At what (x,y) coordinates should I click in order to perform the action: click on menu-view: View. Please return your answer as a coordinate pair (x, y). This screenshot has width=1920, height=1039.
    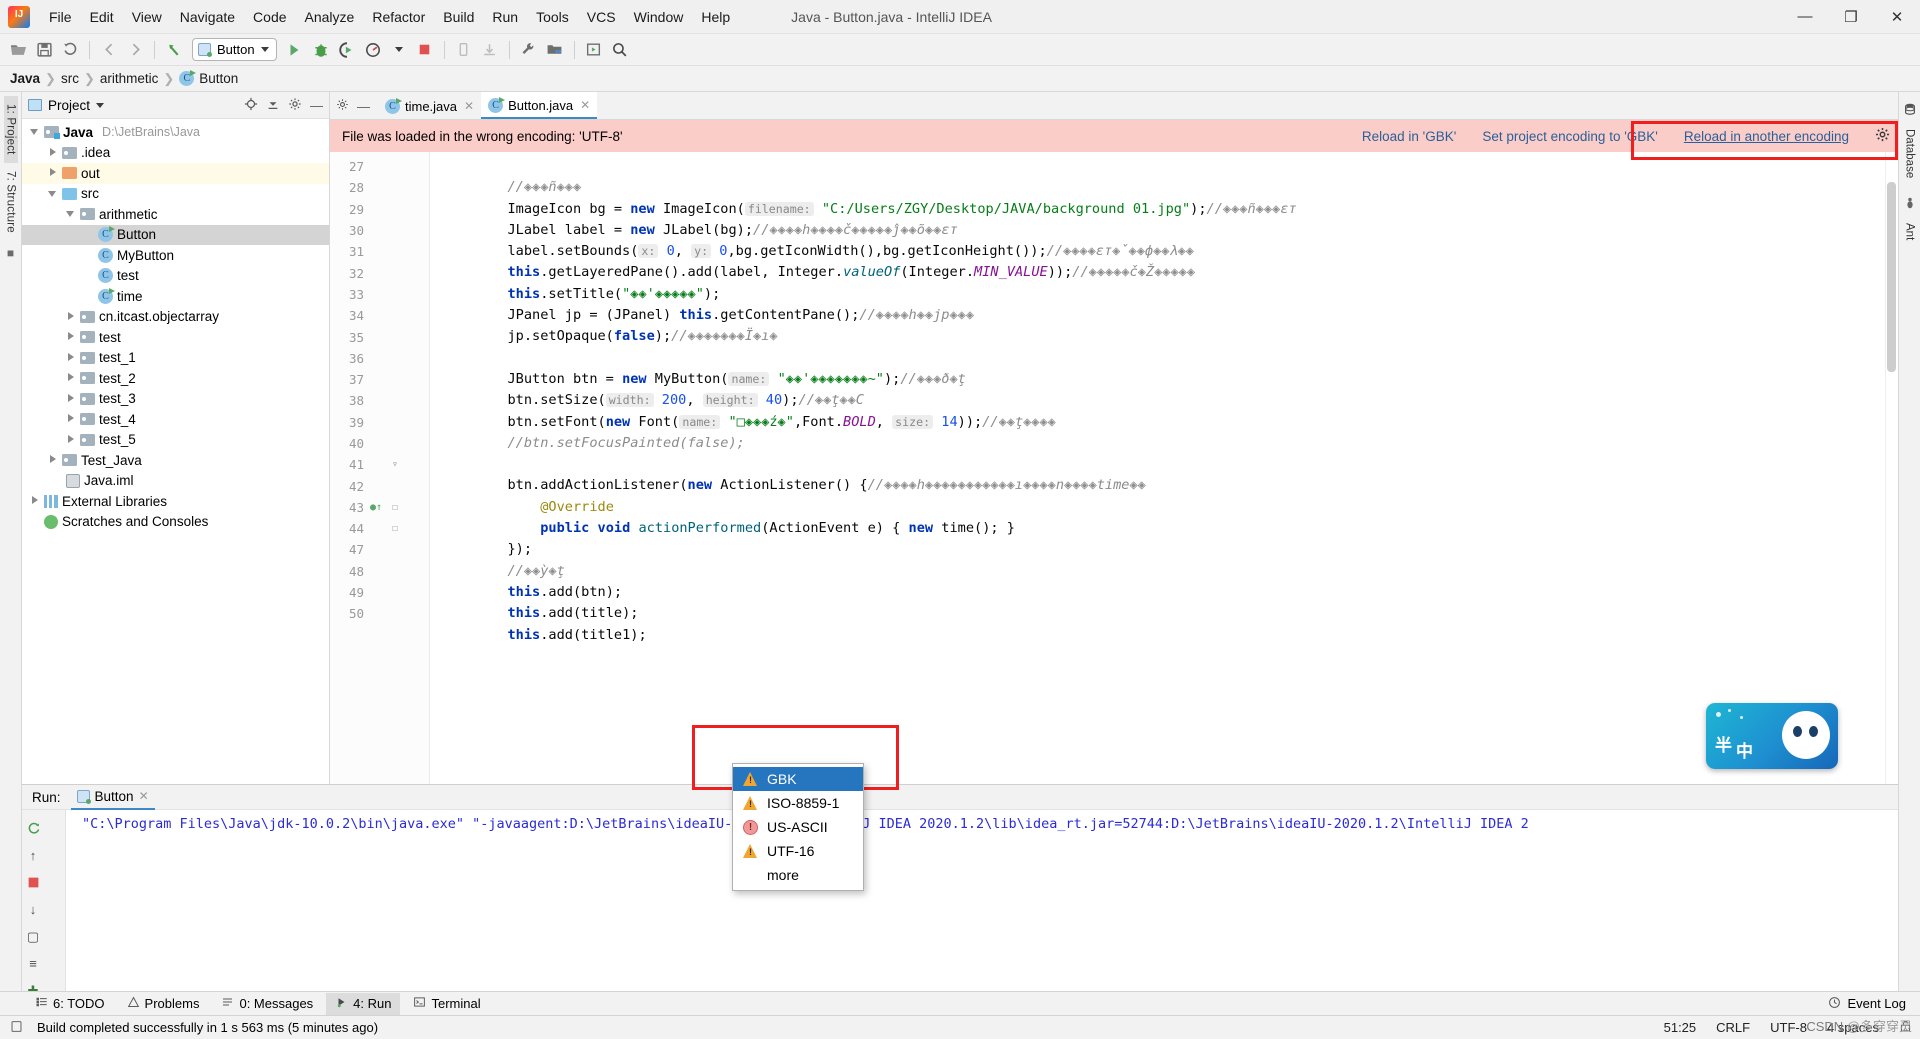
    Looking at the image, I should click on (147, 17).